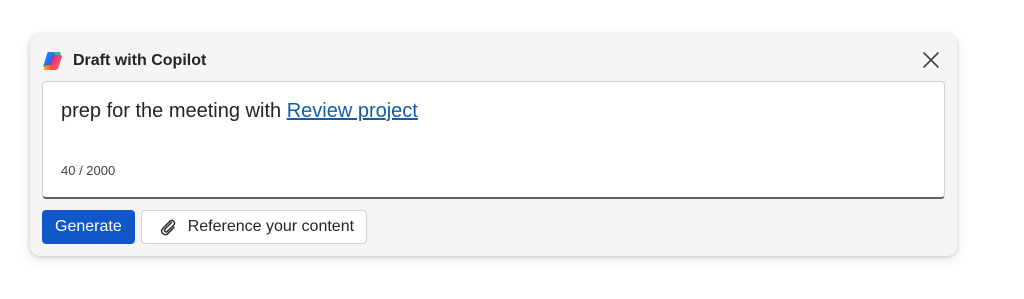 The height and width of the screenshot is (299, 1024). I want to click on generate-button: Generate, so click(88, 227).